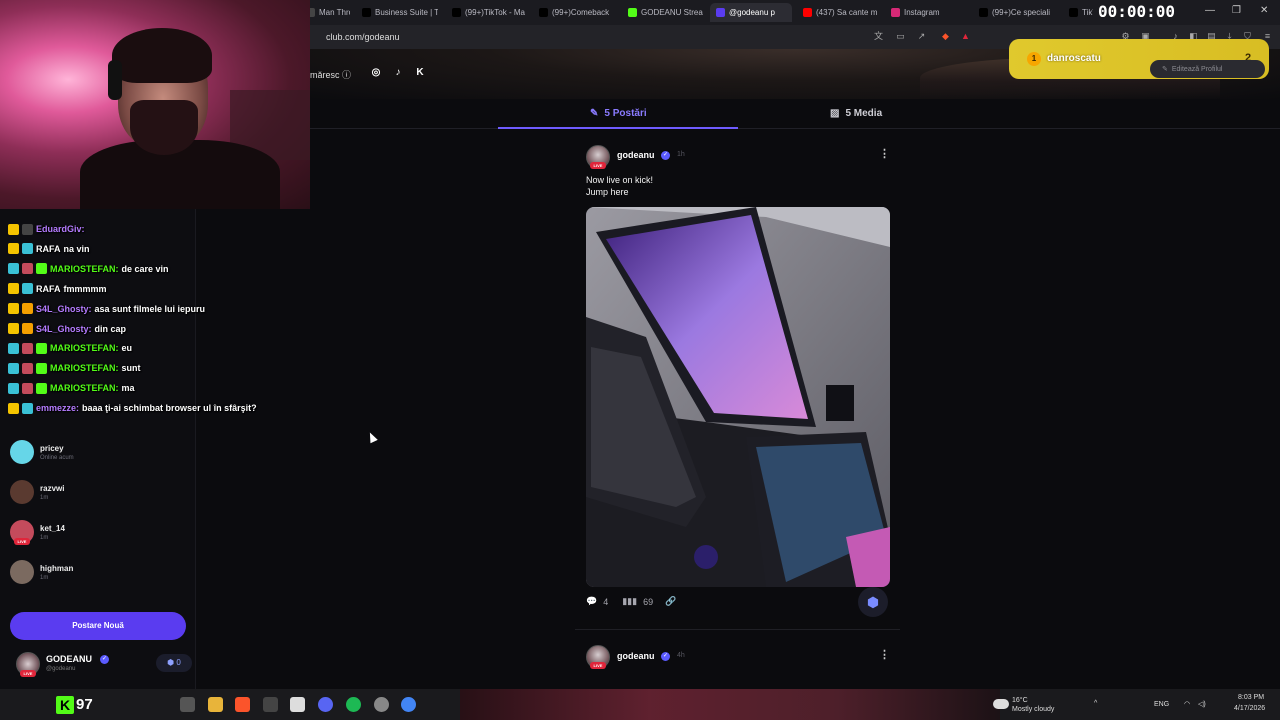 The image size is (1280, 720). I want to click on tray-chevron-icon: ^, so click(1095, 703).